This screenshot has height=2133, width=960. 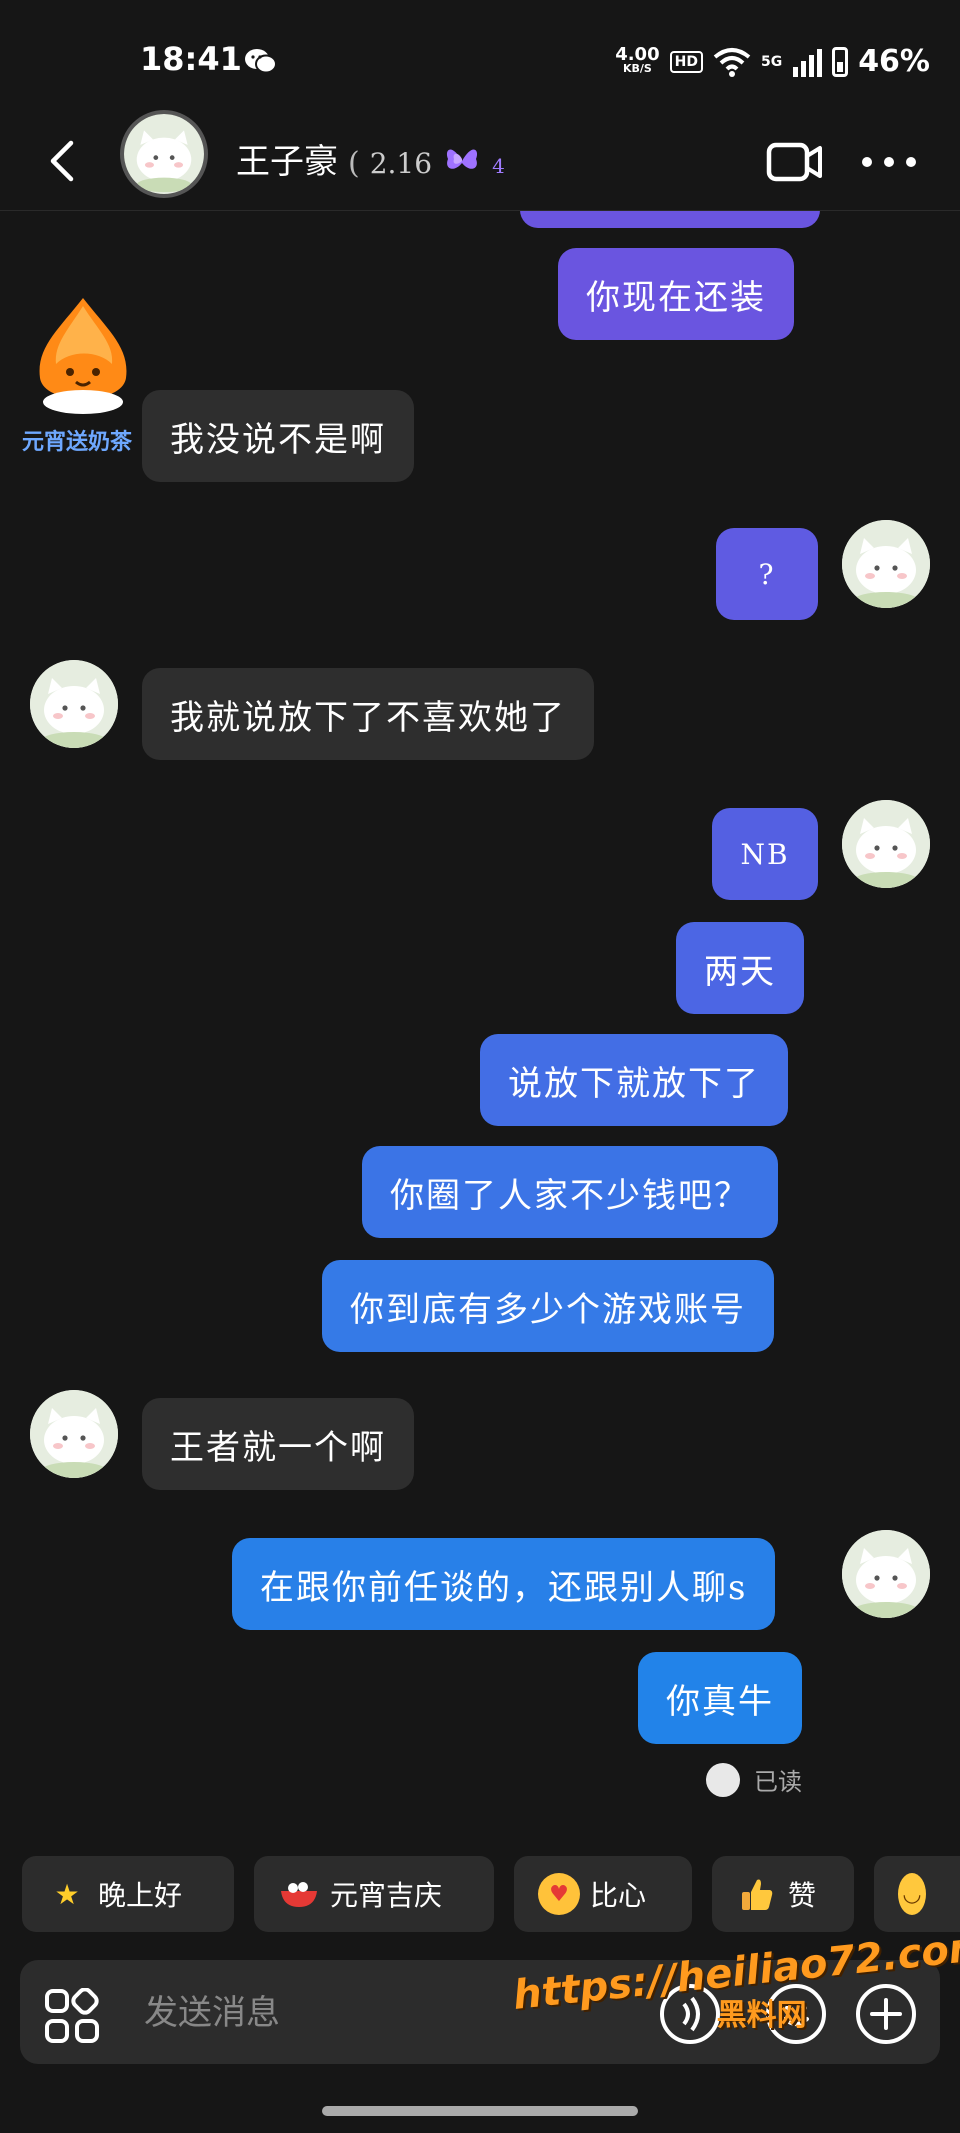 I want to click on contact-avatar, so click(x=164, y=154).